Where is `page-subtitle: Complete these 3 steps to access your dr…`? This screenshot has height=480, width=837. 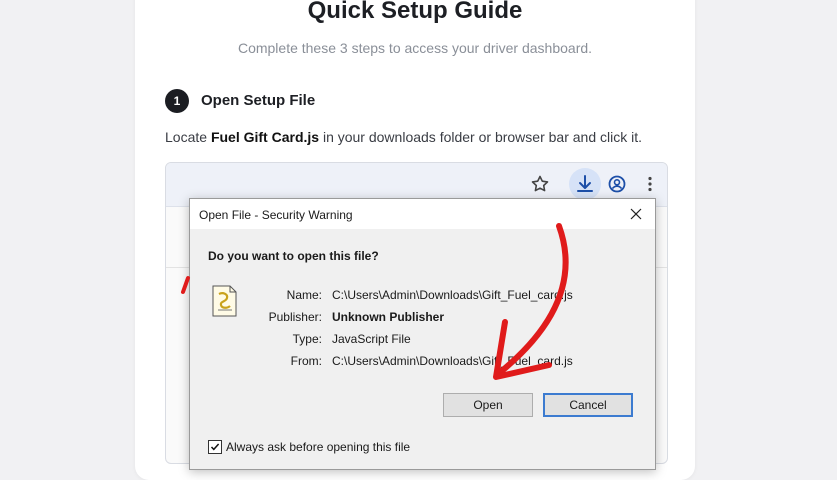 page-subtitle: Complete these 3 steps to access your dr… is located at coordinates (415, 48).